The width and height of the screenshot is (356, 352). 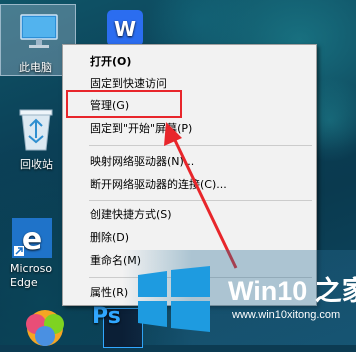 I want to click on wps-icon: W, so click(x=125, y=28).